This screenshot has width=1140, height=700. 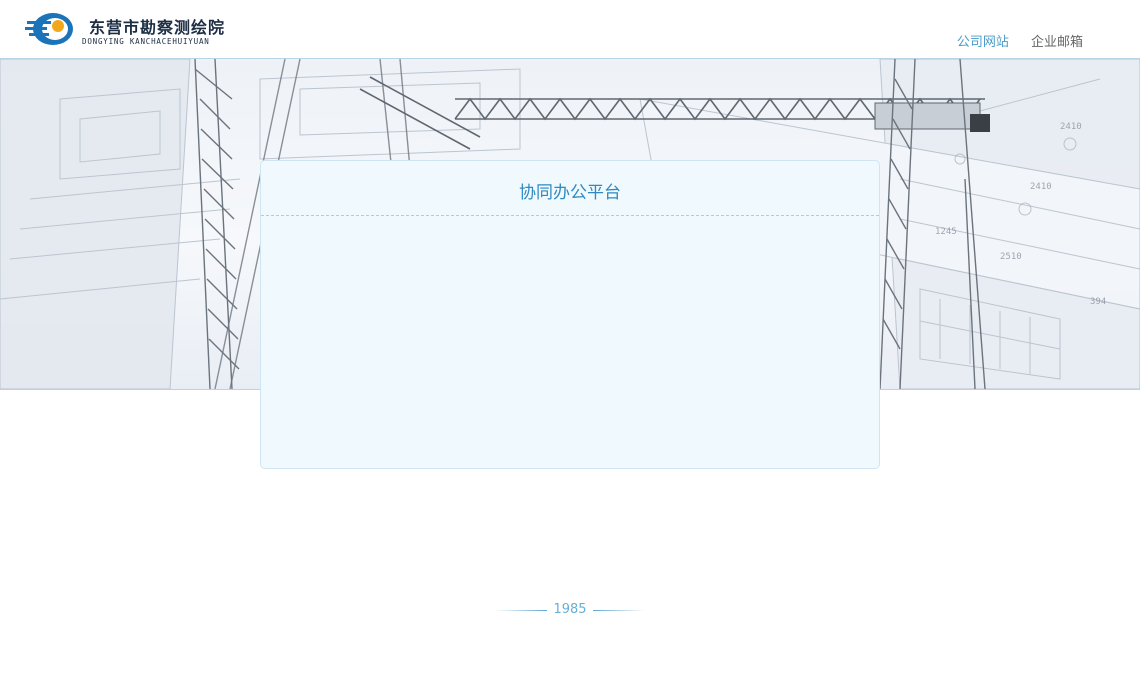 What do you see at coordinates (1057, 42) in the screenshot?
I see `enterprise-mail-link: 企业邮箱` at bounding box center [1057, 42].